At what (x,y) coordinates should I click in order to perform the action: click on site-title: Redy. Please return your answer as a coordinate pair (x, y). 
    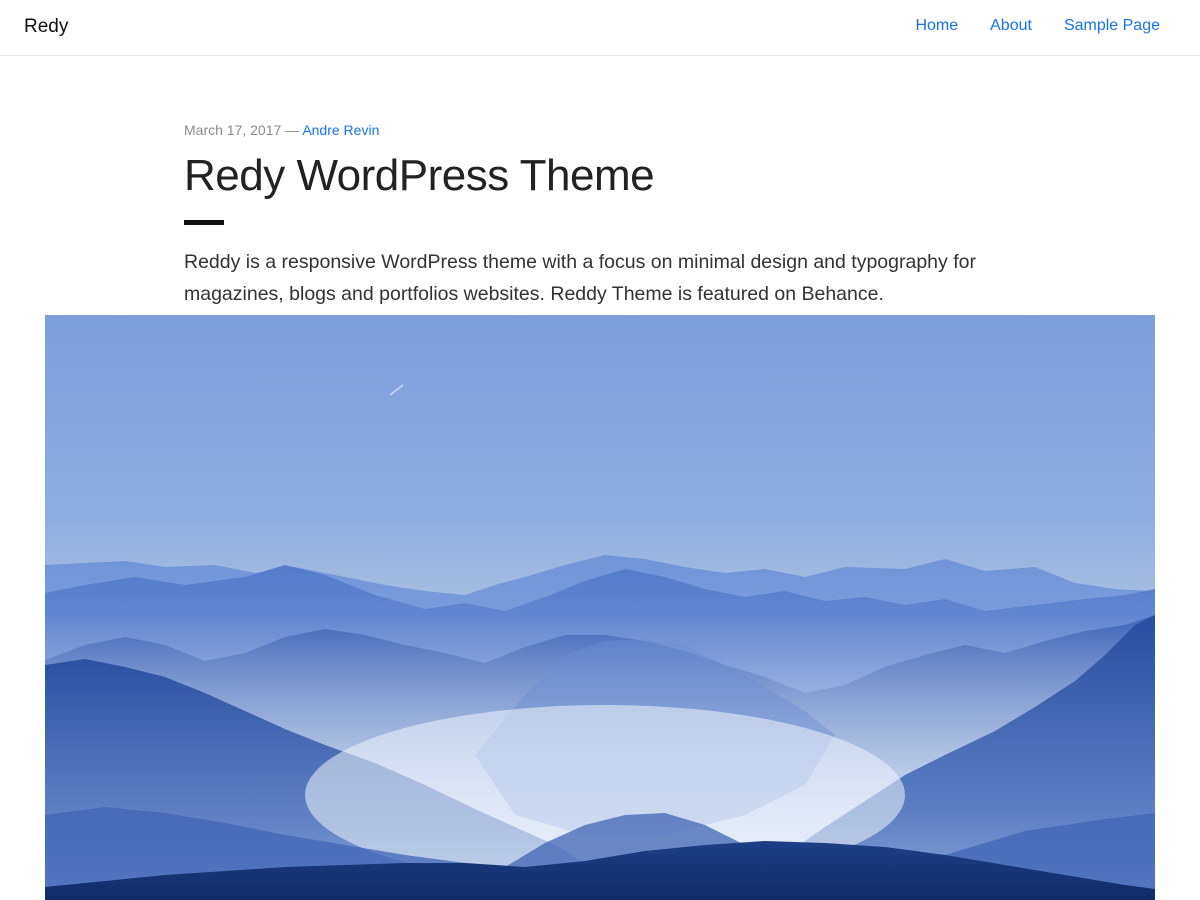
    Looking at the image, I should click on (46, 27).